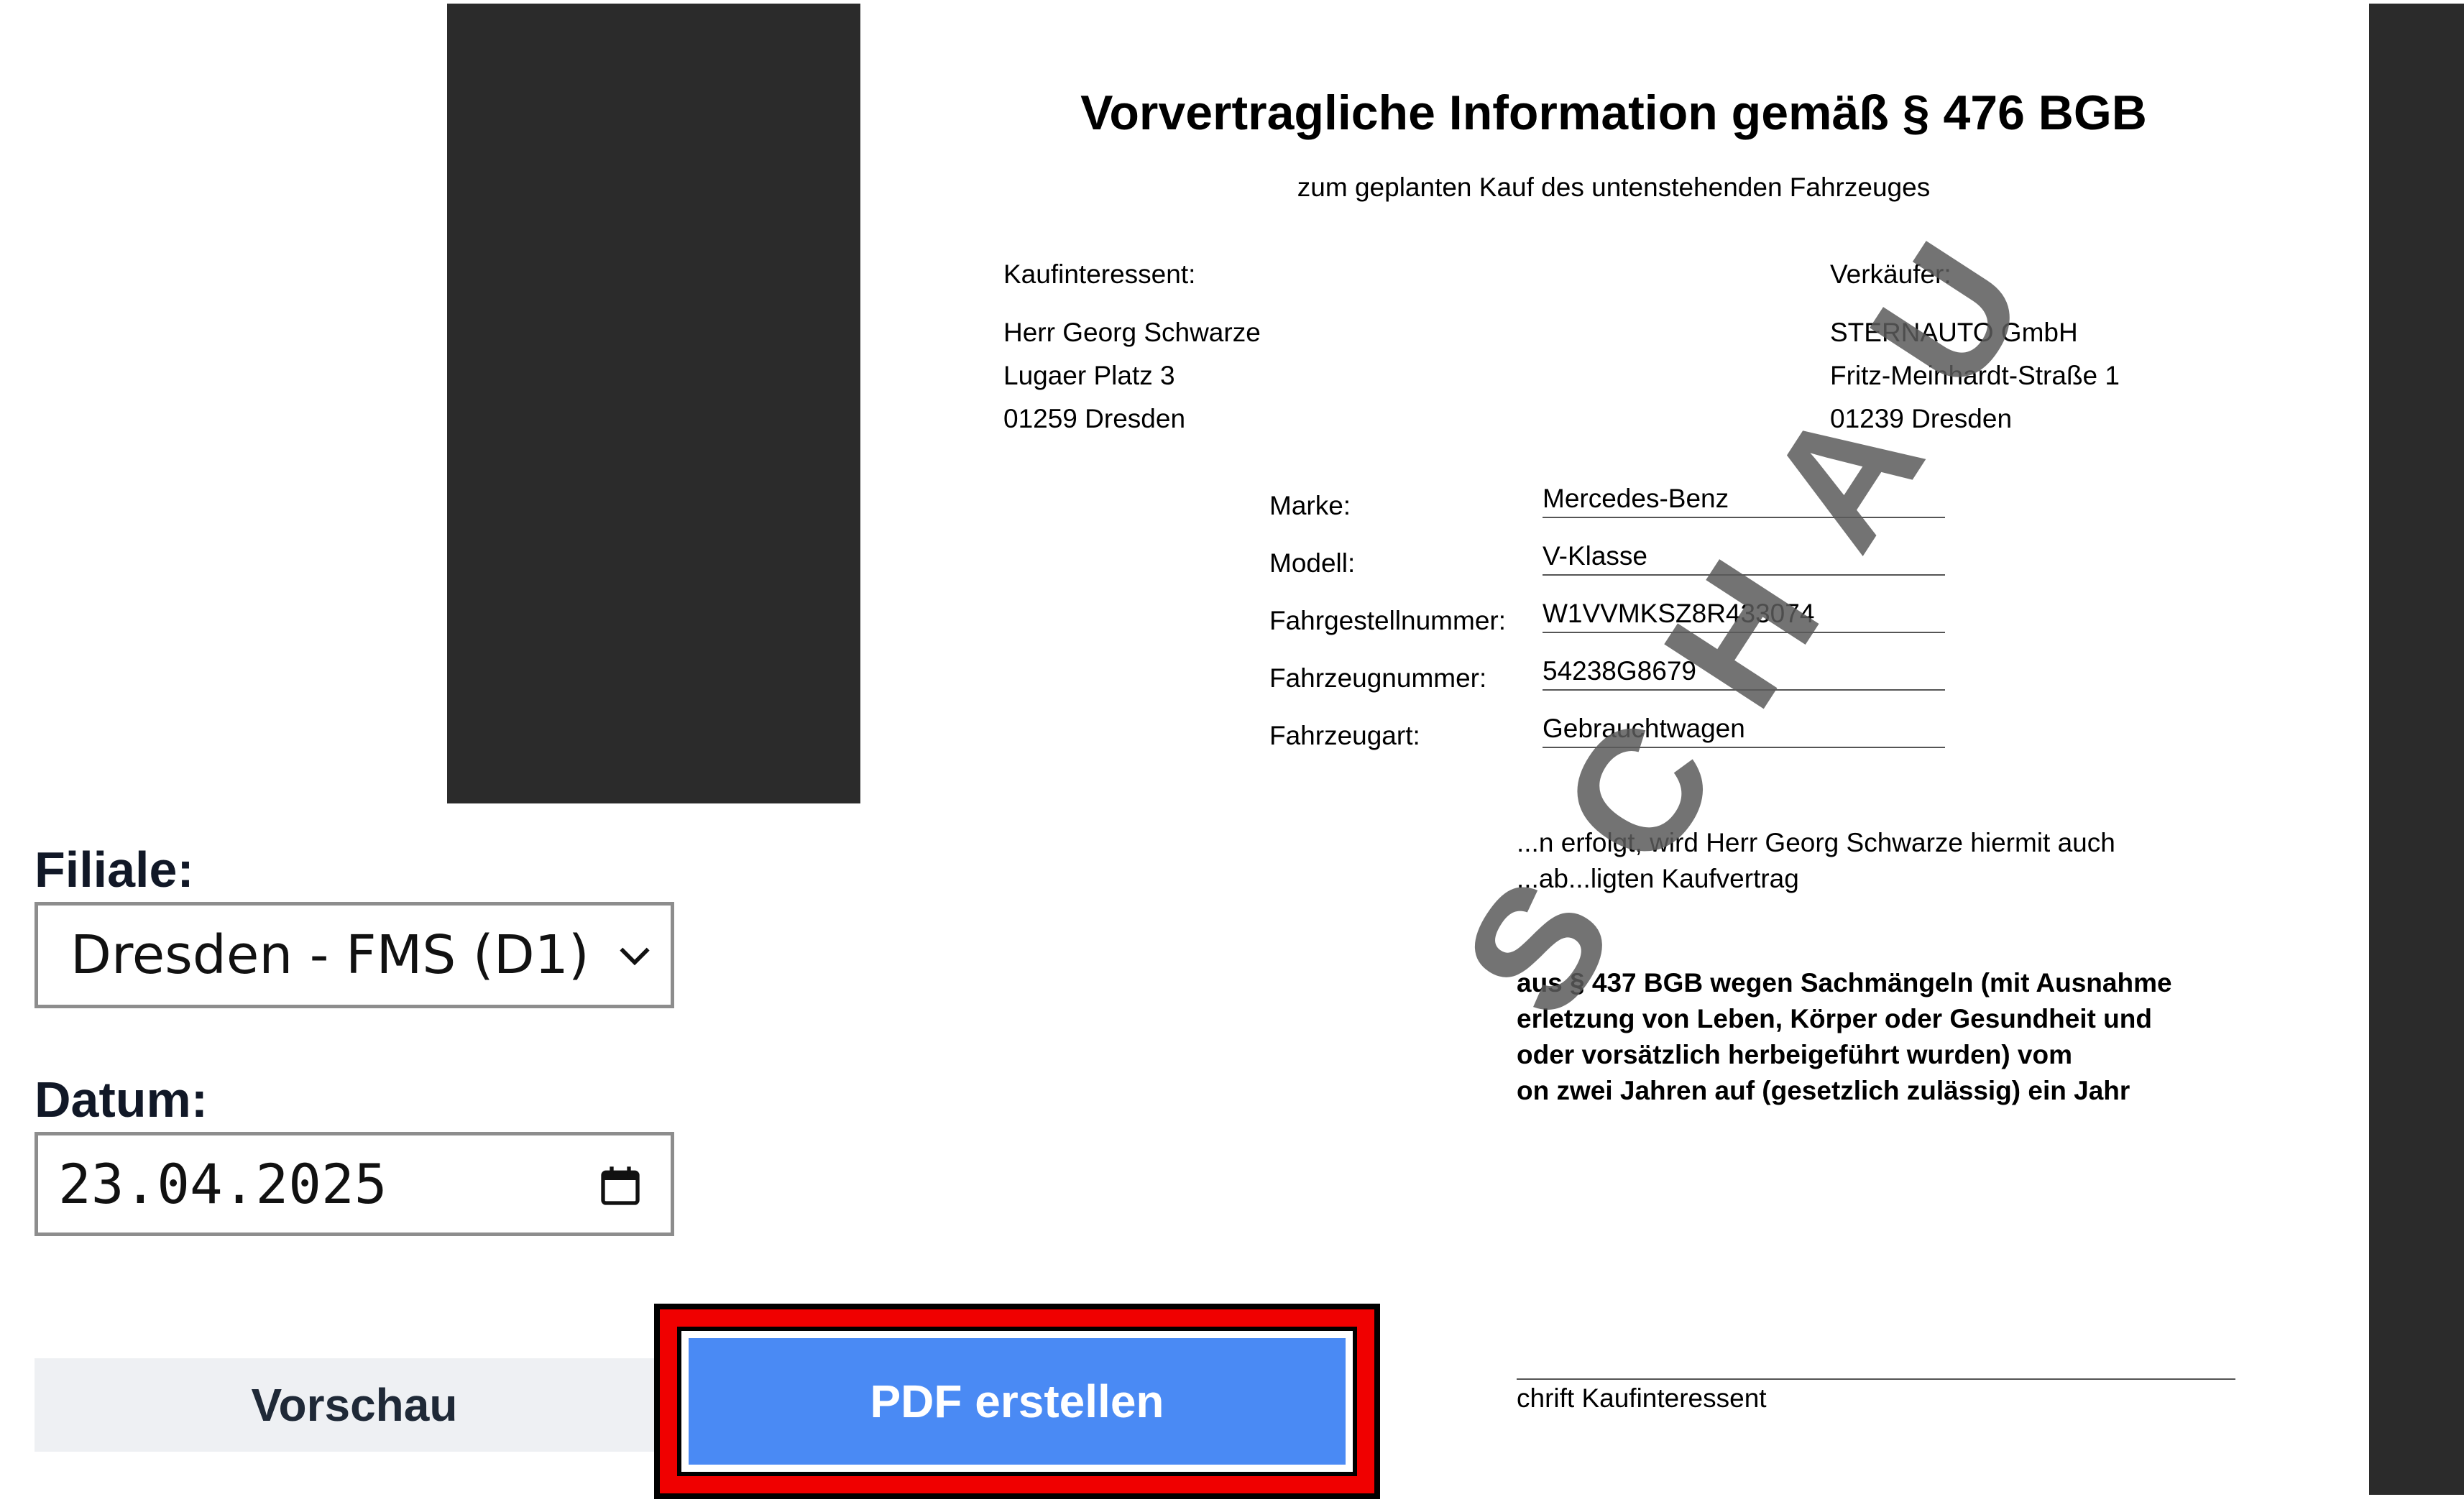 This screenshot has height=1502, width=2464. I want to click on signature-label: chrift Kaufinteressent, so click(1642, 1398).